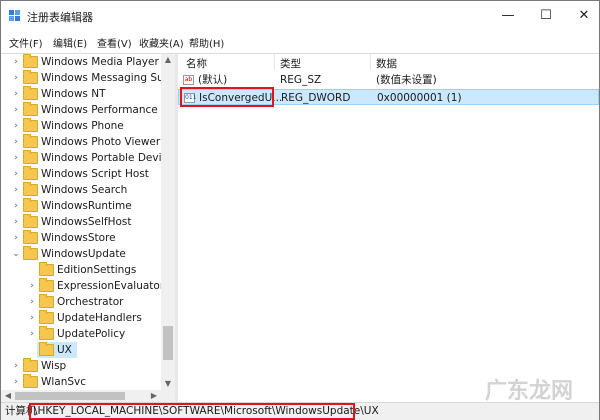 Image resolution: width=600 pixels, height=420 pixels. I want to click on close-button: ✕, so click(584, 16).